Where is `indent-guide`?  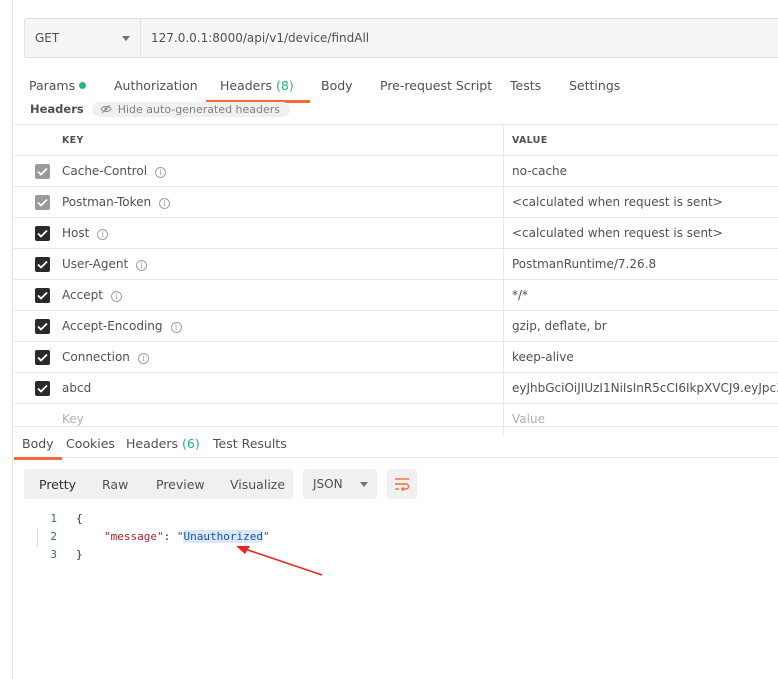
indent-guide is located at coordinates (37, 537).